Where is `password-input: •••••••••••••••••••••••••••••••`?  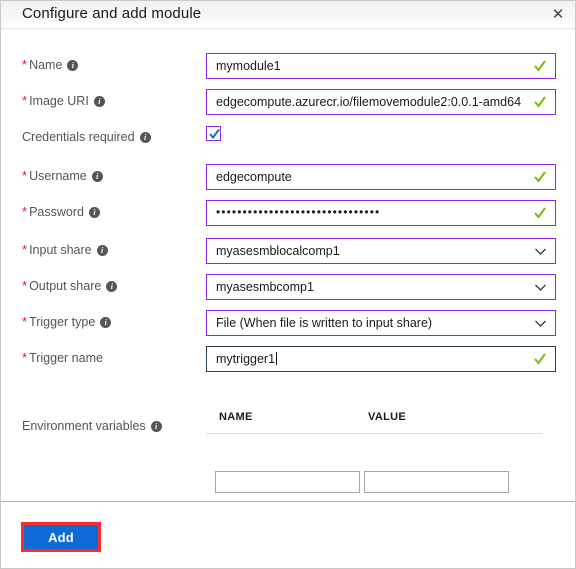
password-input: ••••••••••••••••••••••••••••••• is located at coordinates (381, 213).